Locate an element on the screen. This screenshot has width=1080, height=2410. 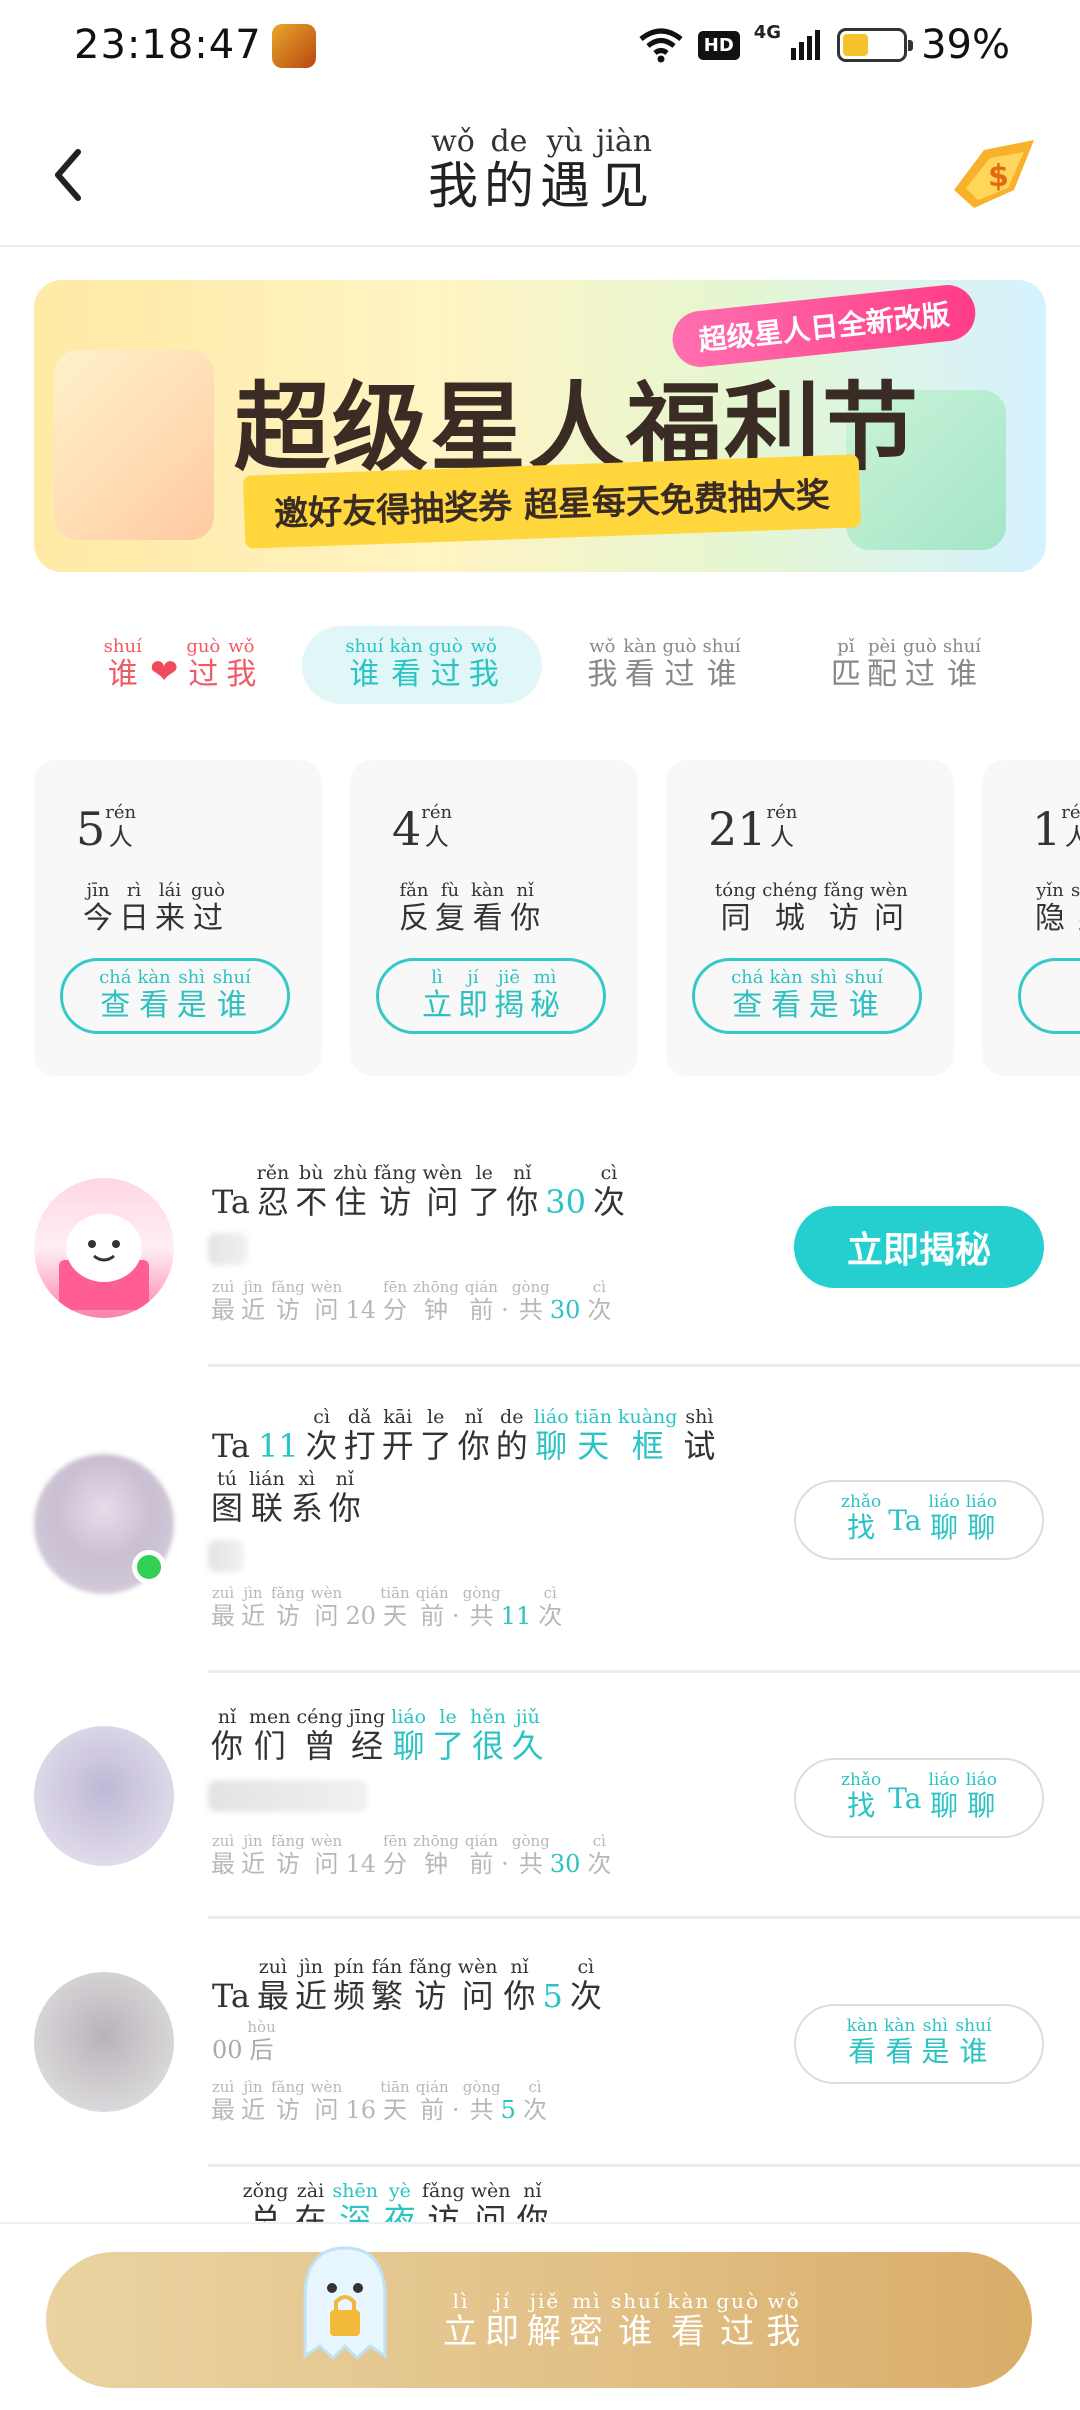
gold-coin-icon: $ is located at coordinates (994, 175).